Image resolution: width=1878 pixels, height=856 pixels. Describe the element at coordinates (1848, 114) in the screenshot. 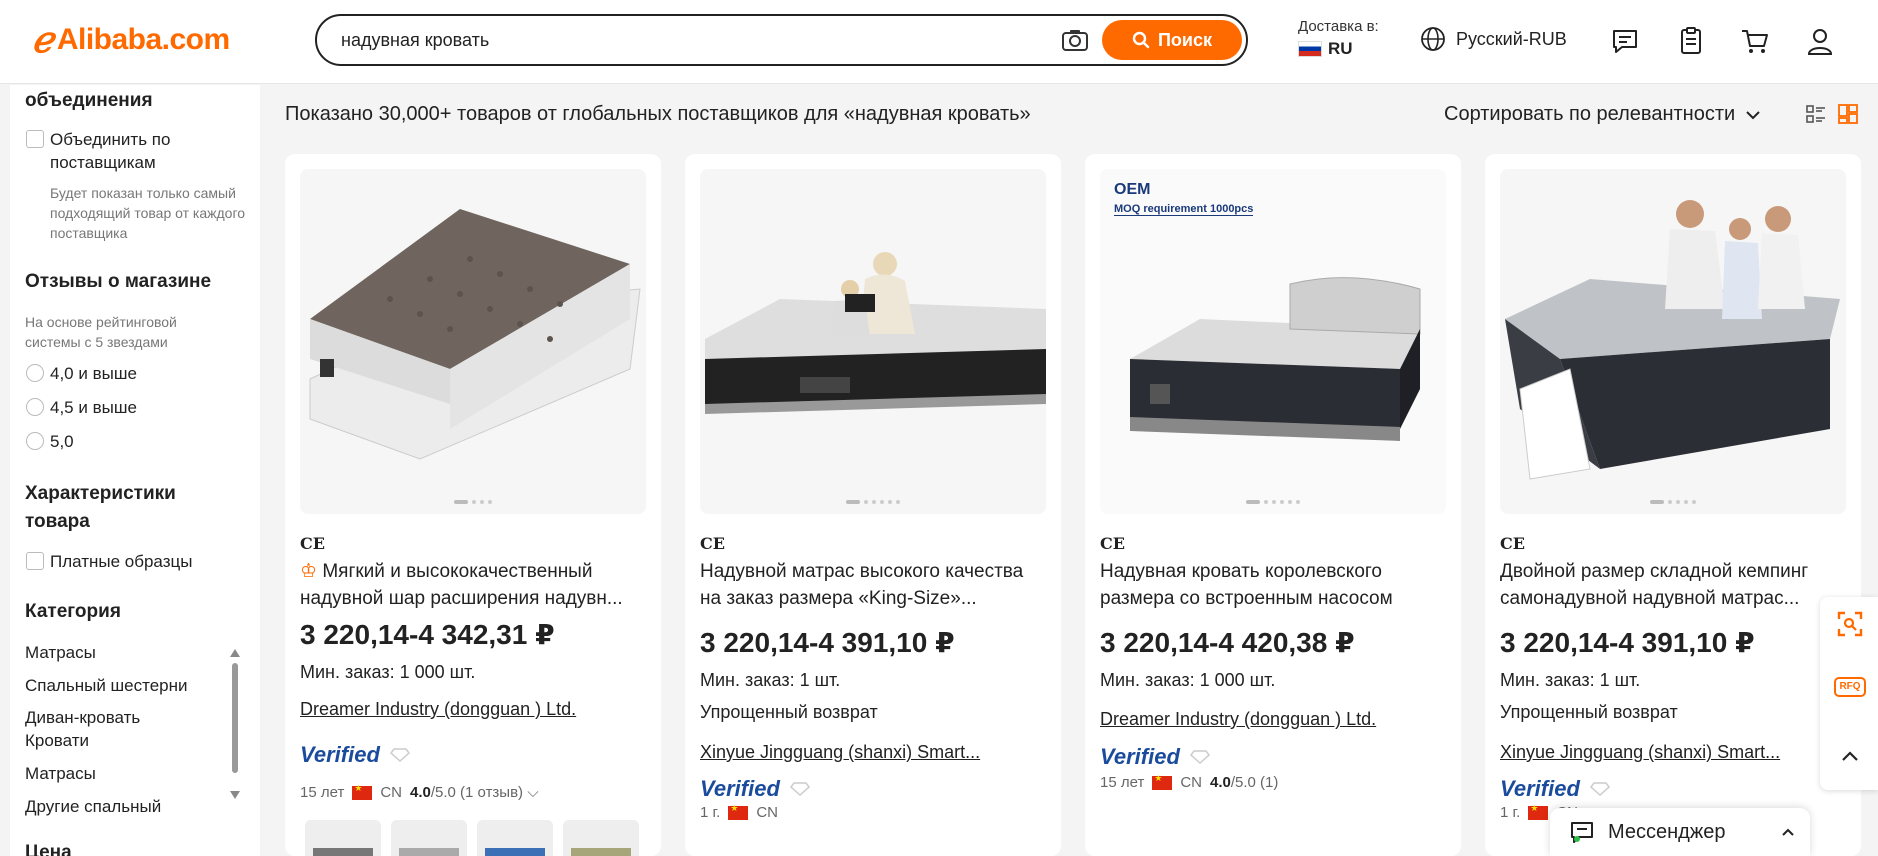

I see `grid-view-icon` at that location.